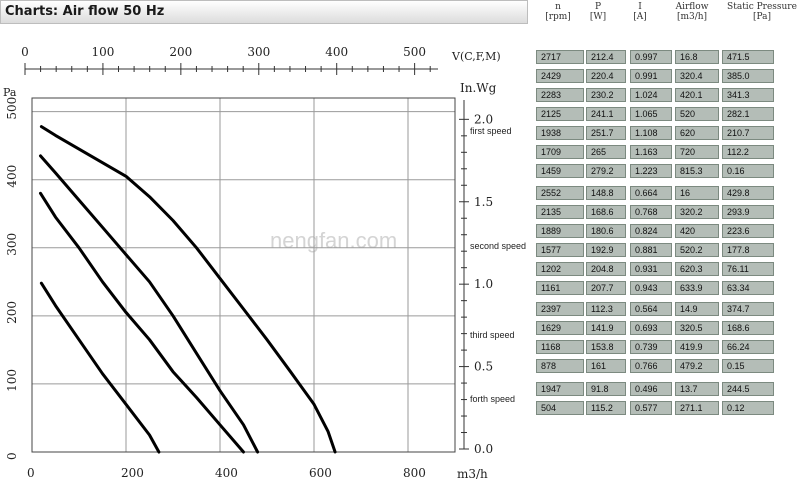 Image resolution: width=806 pixels, height=486 pixels. Describe the element at coordinates (748, 133) in the screenshot. I see `table-cell: 210.7` at that location.